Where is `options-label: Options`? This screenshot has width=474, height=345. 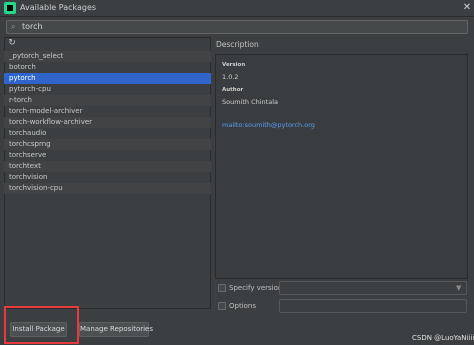
options-label: Options is located at coordinates (243, 306).